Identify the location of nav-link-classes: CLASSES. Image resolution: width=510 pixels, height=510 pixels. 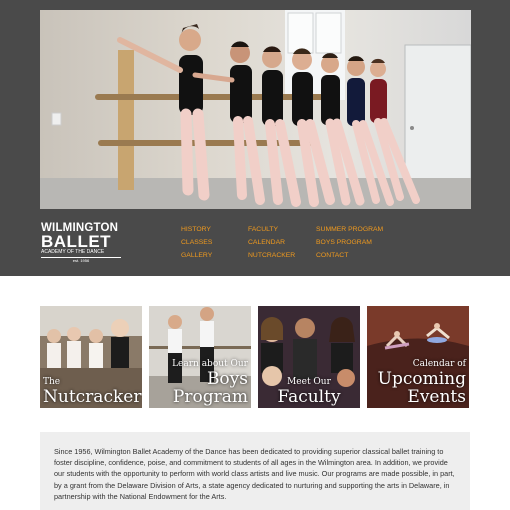
(196, 242).